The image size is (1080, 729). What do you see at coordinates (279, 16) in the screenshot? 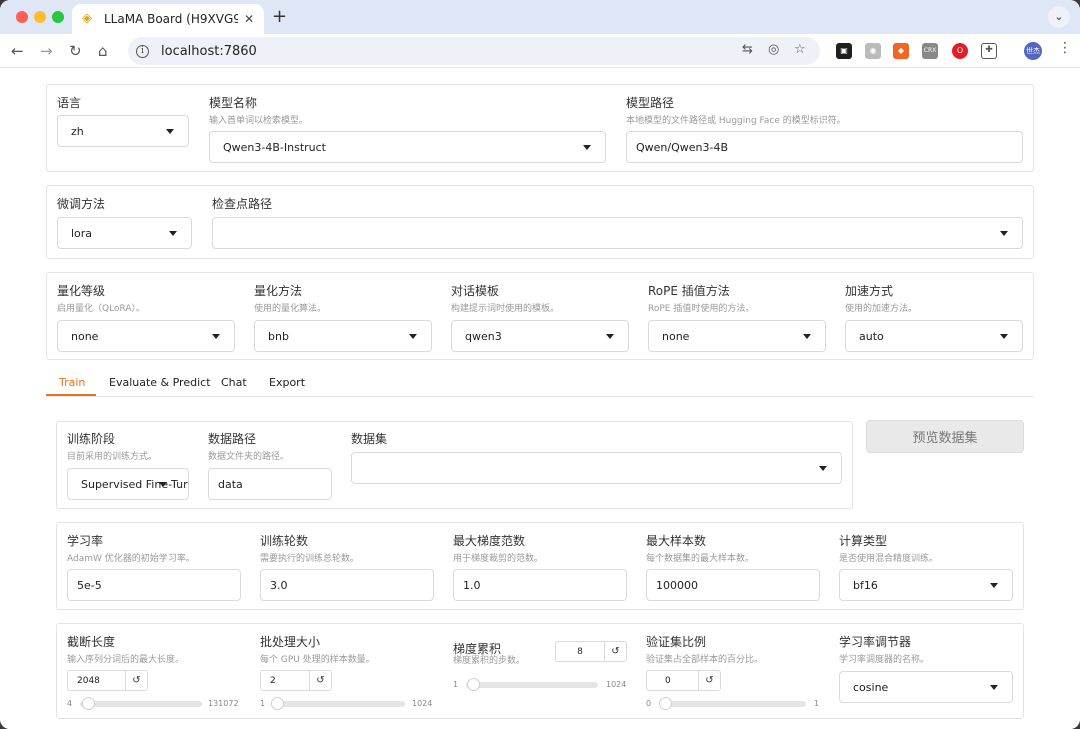
I see `new-tab-icon: +` at bounding box center [279, 16].